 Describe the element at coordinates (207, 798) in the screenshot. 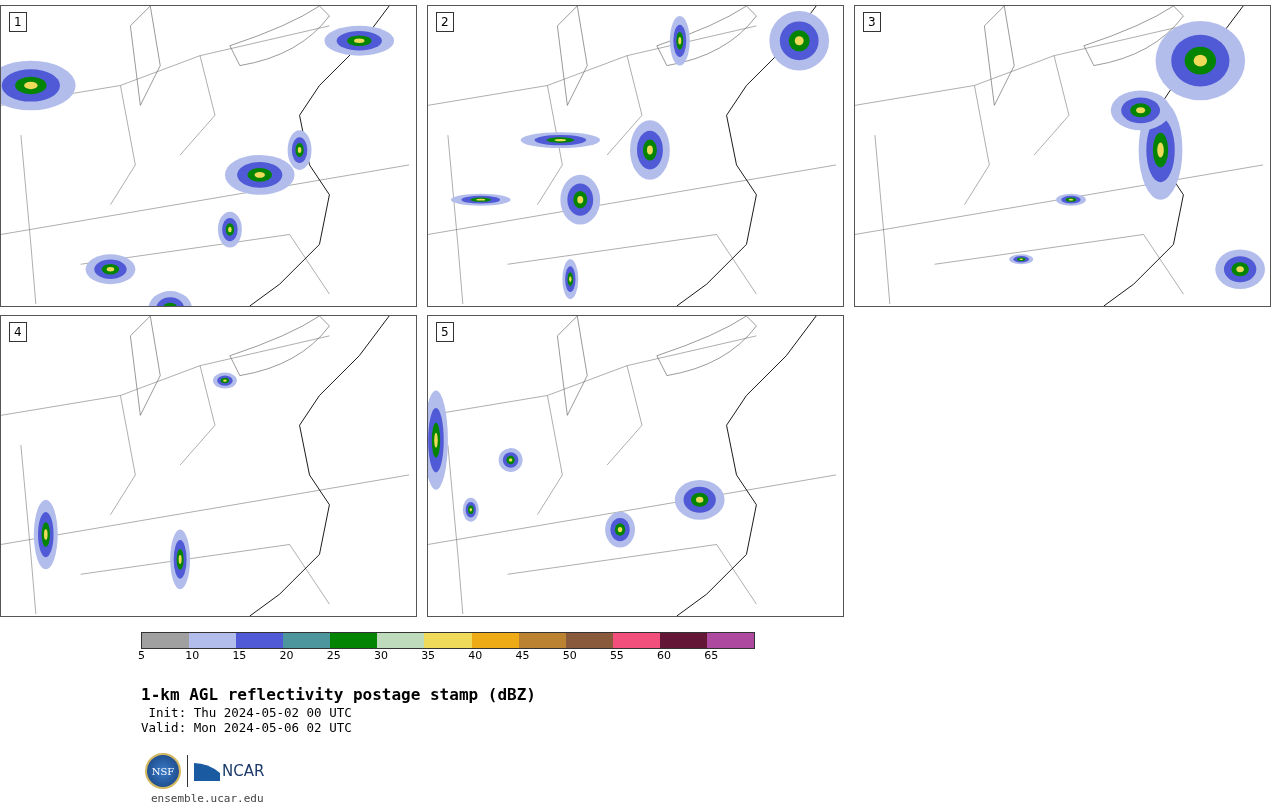

I see `site-url: ensemble.ucar.edu` at that location.